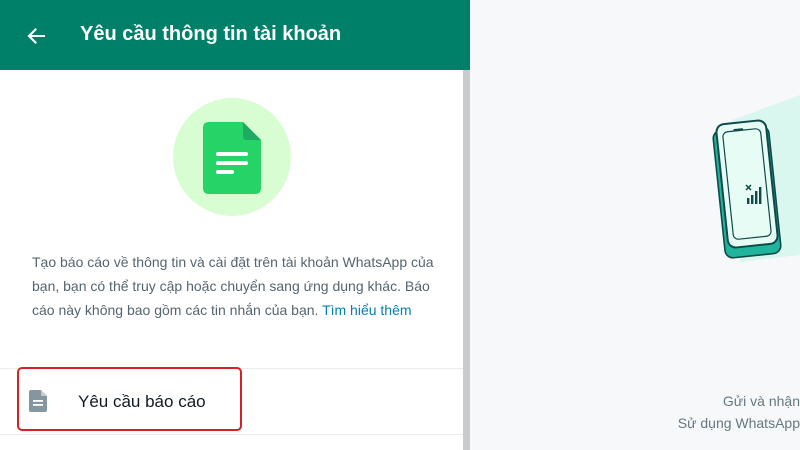 This screenshot has height=450, width=800. What do you see at coordinates (650, 412) in the screenshot?
I see `intro-text: Gửi và nhận Sử dụng WhatsApp` at bounding box center [650, 412].